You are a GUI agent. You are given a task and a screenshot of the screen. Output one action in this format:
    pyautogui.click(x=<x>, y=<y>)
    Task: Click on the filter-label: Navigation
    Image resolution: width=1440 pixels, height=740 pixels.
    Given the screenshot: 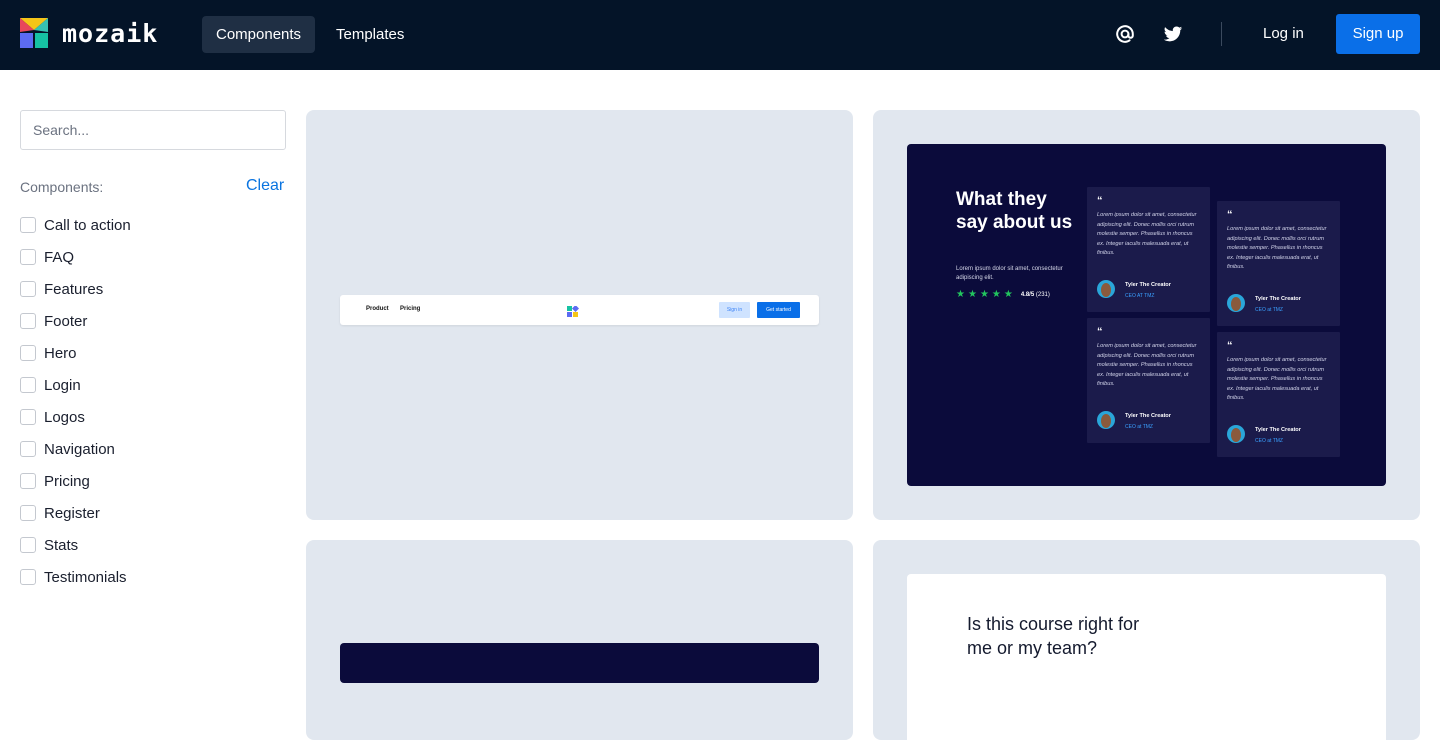 What is the action you would take?
    pyautogui.click(x=79, y=449)
    